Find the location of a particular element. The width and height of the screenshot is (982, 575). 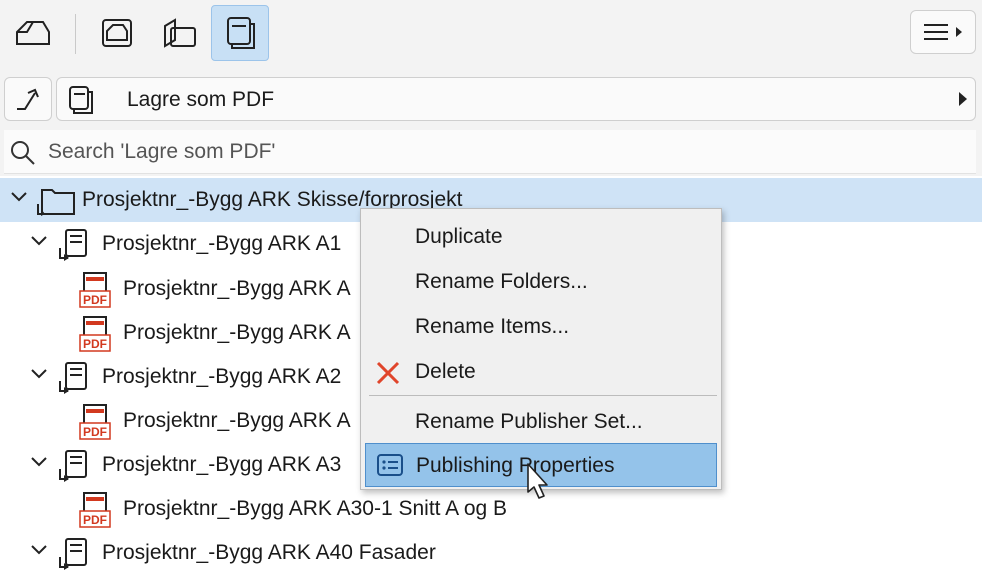

delete-x-icon is located at coordinates (388, 373).